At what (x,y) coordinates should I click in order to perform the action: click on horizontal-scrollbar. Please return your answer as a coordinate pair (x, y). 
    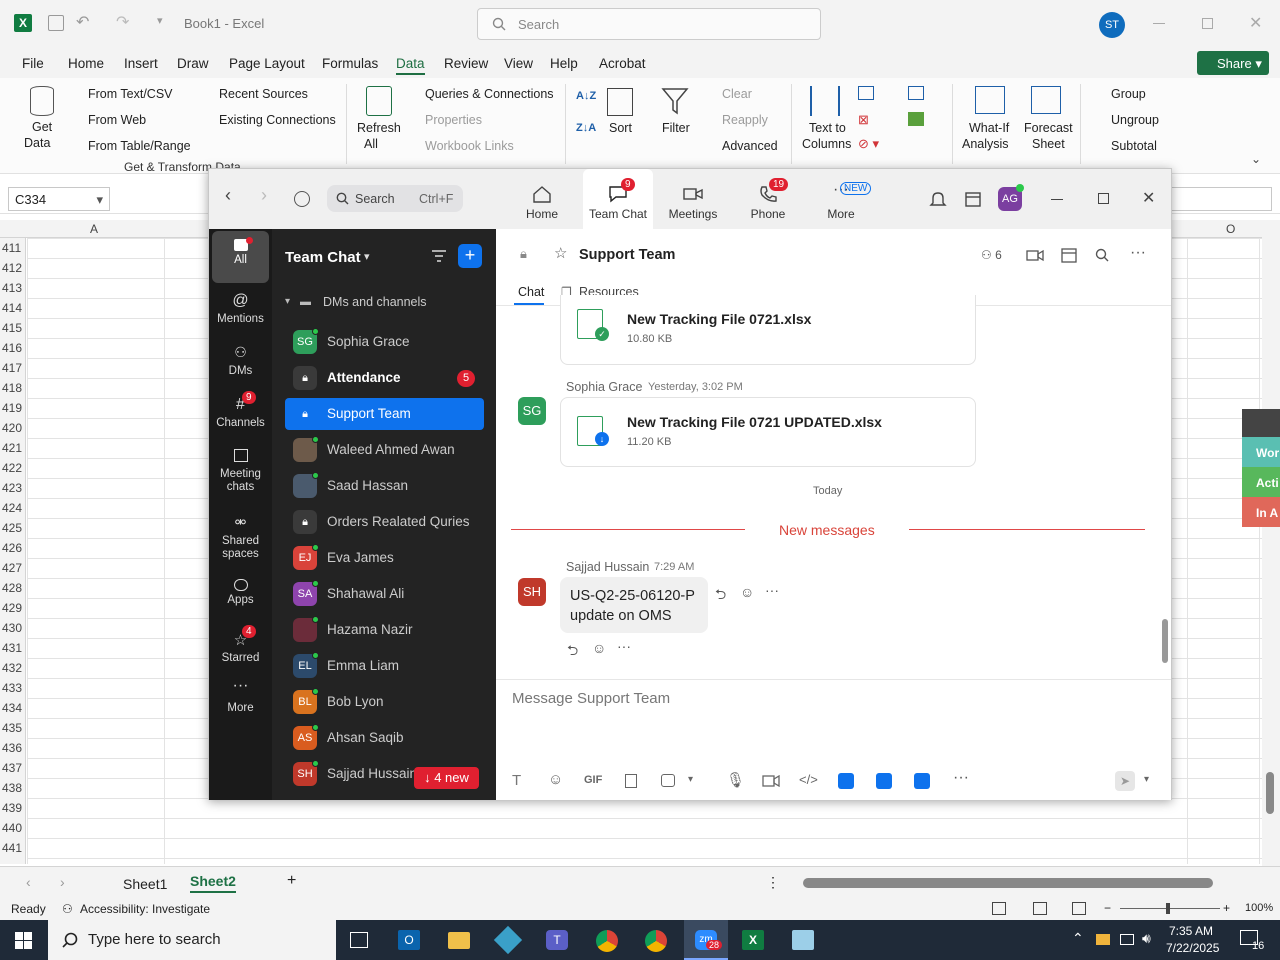
    Looking at the image, I should click on (1008, 883).